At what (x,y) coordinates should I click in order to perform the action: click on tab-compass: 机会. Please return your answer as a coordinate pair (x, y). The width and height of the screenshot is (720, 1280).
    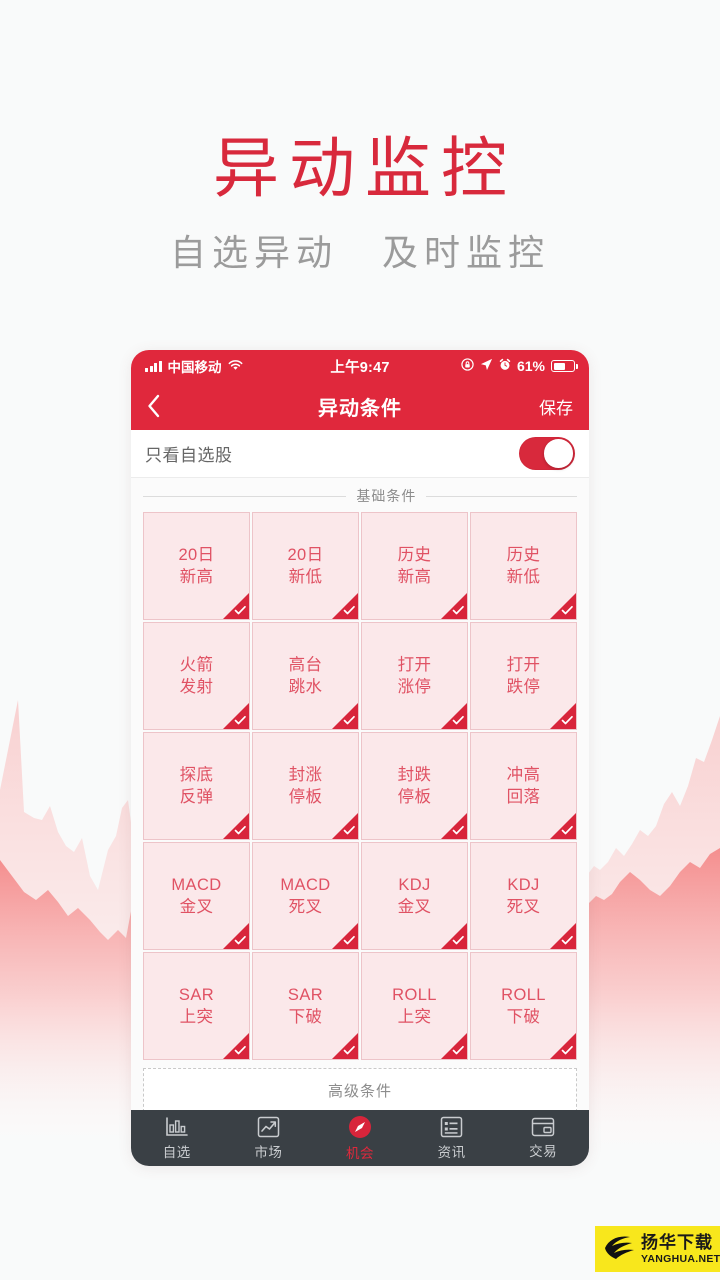
    Looking at the image, I should click on (360, 1138).